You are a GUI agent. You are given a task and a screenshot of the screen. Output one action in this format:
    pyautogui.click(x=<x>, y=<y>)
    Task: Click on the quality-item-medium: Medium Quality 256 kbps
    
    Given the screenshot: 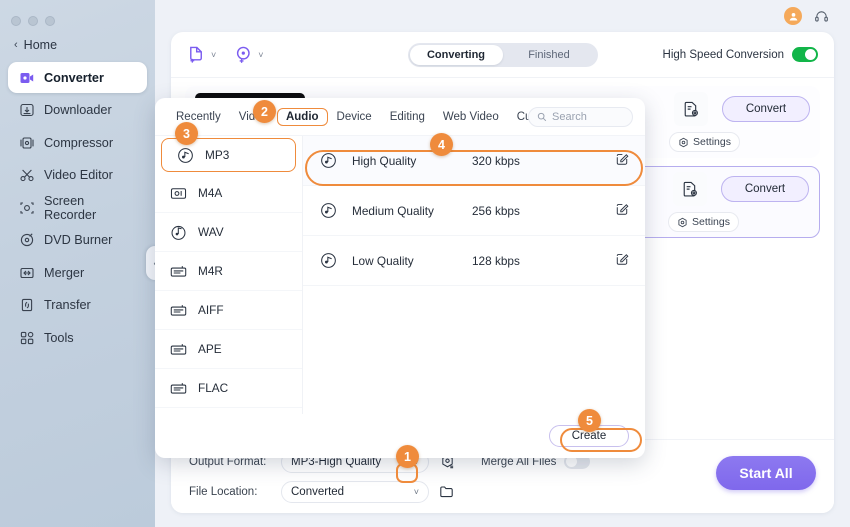 What is the action you would take?
    pyautogui.click(x=474, y=211)
    